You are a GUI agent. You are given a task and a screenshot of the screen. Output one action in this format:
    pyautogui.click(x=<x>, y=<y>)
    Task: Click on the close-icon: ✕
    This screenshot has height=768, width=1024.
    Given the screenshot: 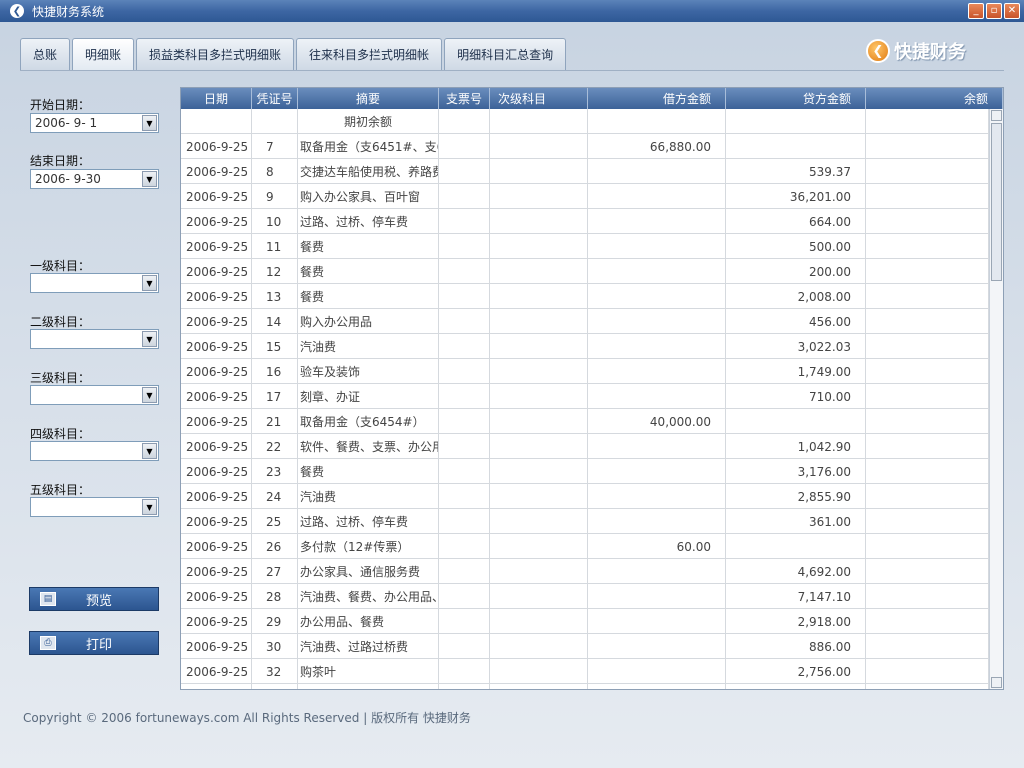 What is the action you would take?
    pyautogui.click(x=1012, y=11)
    